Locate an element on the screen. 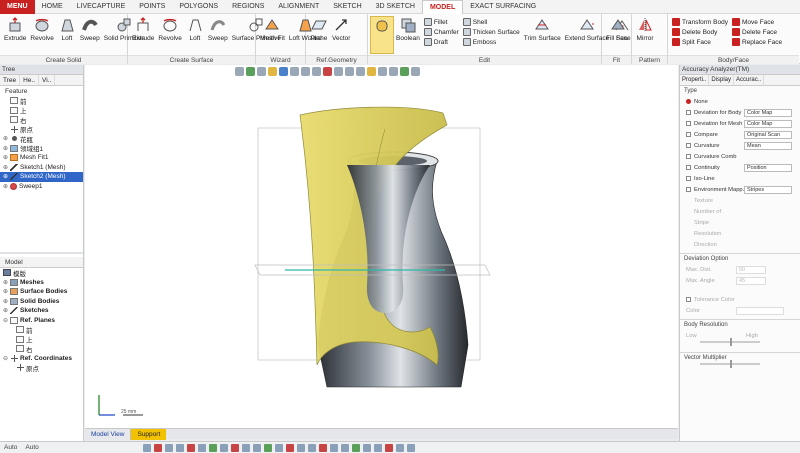 Image resolution: width=800 pixels, height=453 pixels. show-icon is located at coordinates (300, 447).